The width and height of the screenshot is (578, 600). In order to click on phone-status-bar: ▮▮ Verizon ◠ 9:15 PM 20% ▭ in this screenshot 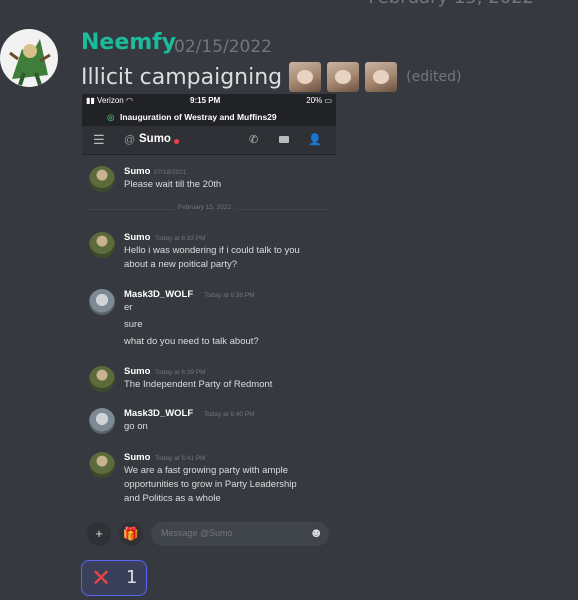, I will do `click(209, 101)`.